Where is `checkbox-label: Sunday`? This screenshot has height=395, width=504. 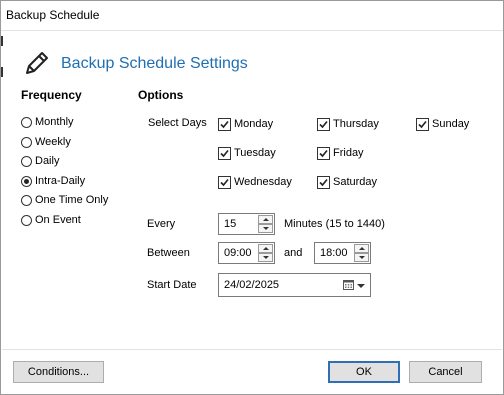 checkbox-label: Sunday is located at coordinates (451, 124).